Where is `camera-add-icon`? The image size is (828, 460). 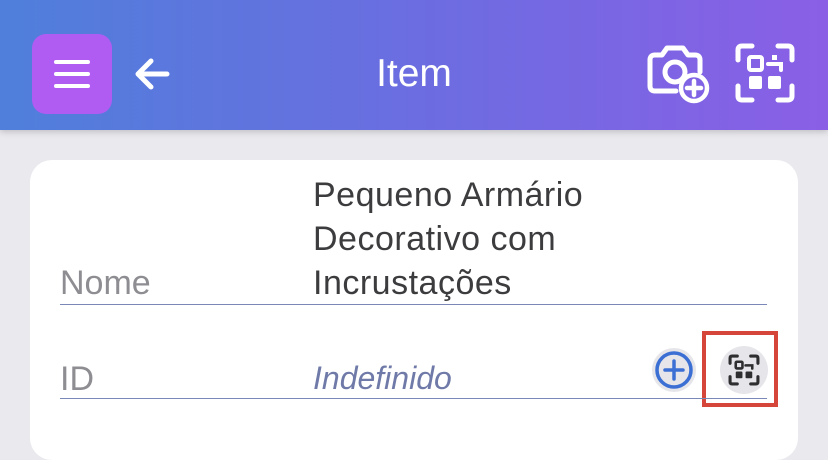
camera-add-icon is located at coordinates (678, 74).